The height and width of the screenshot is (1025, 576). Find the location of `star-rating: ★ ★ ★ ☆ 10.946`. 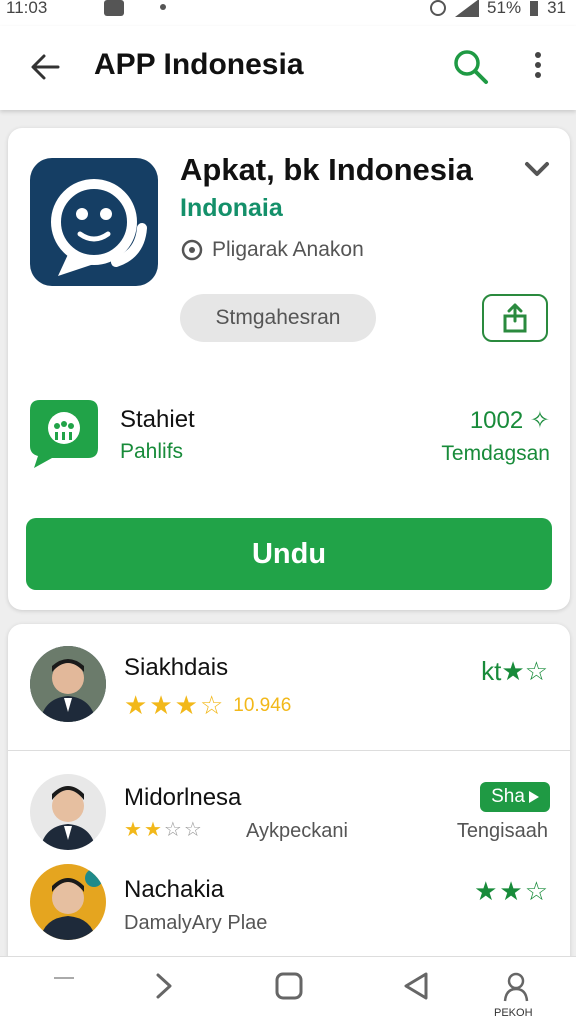

star-rating: ★ ★ ★ ☆ 10.946 is located at coordinates (207, 705).